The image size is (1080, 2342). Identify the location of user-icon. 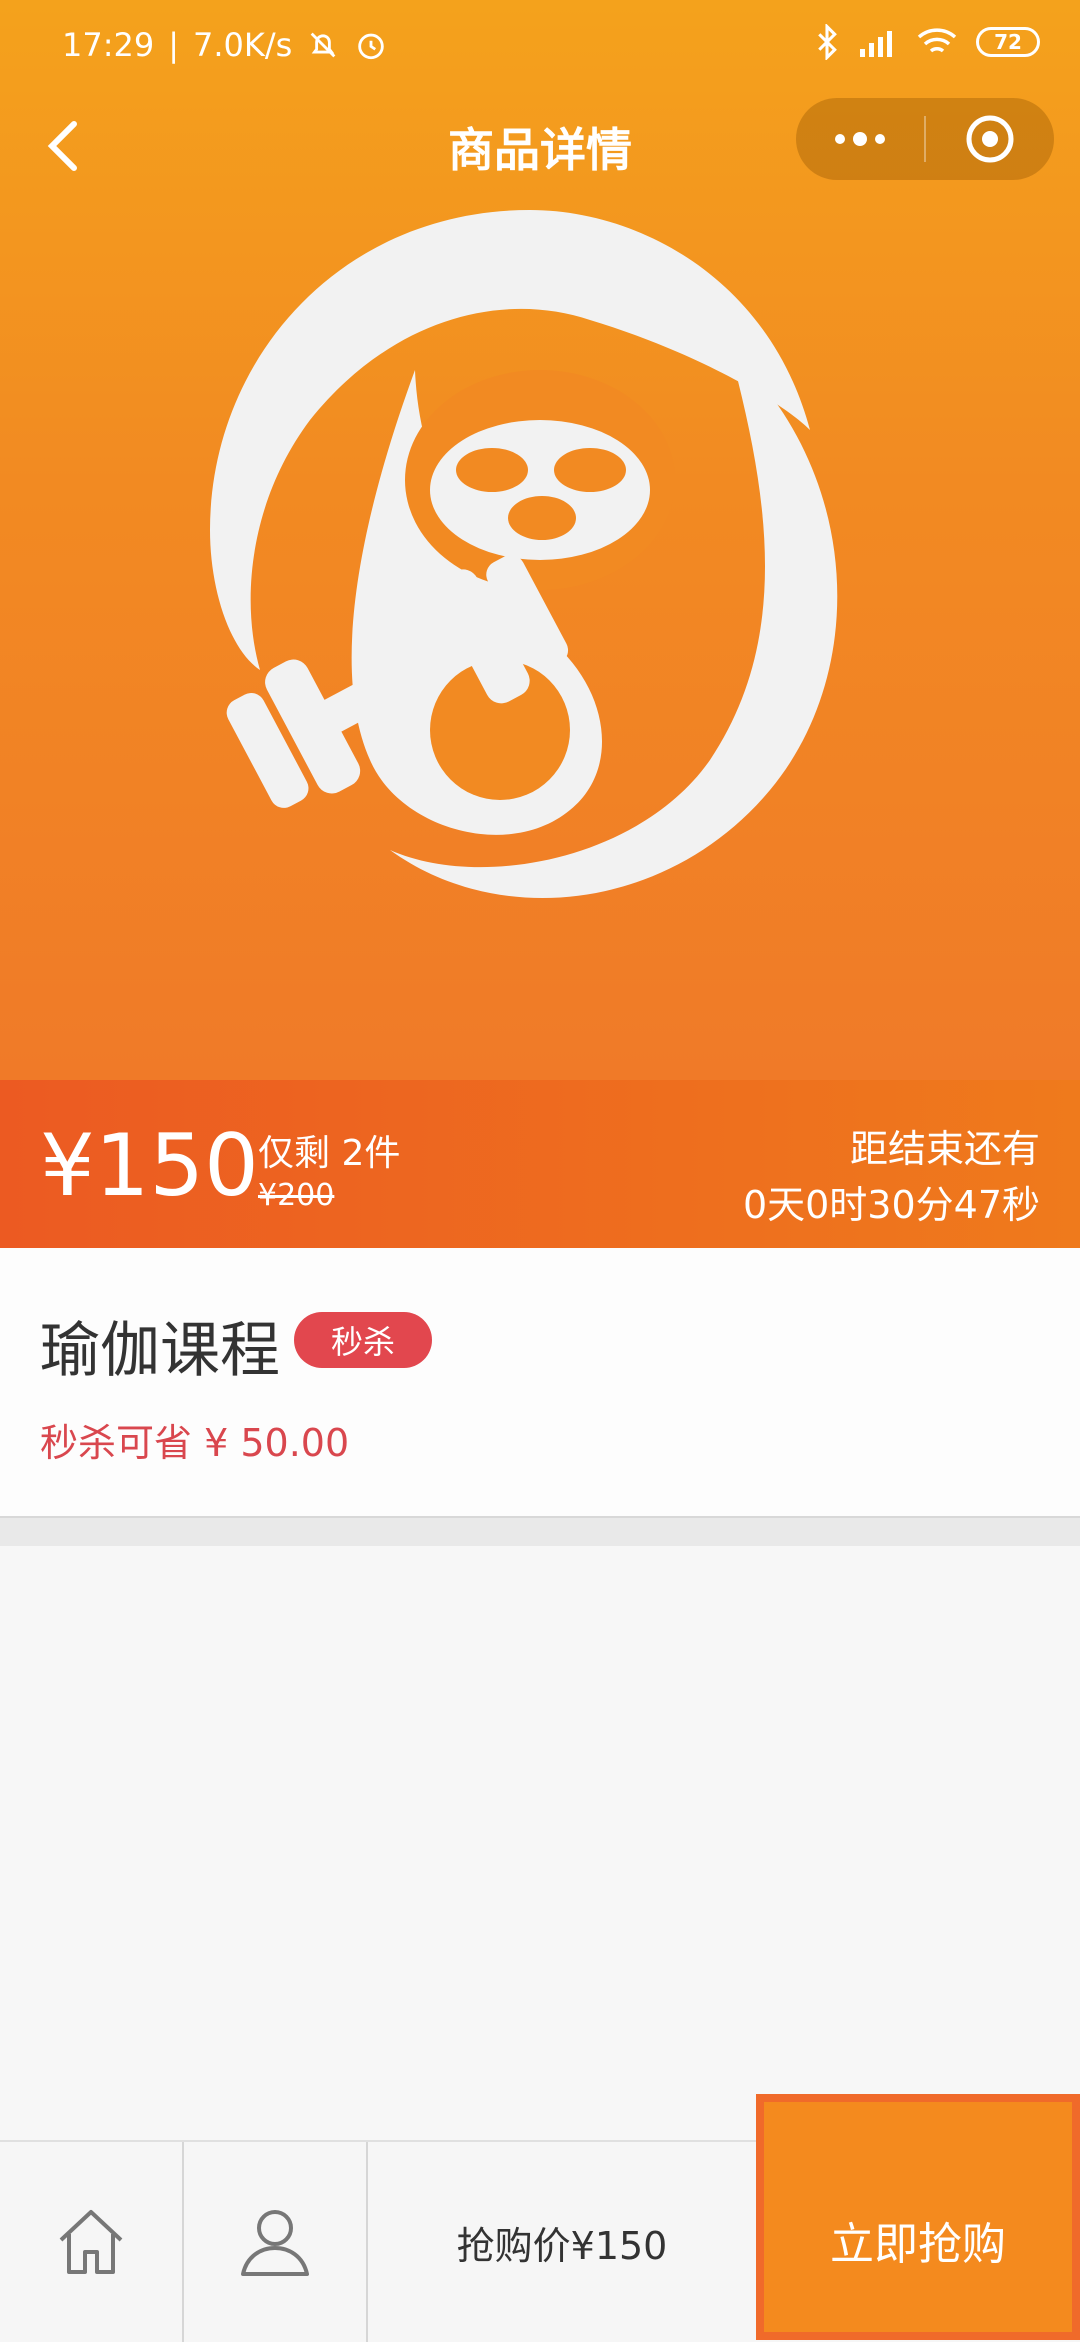
(275, 2243).